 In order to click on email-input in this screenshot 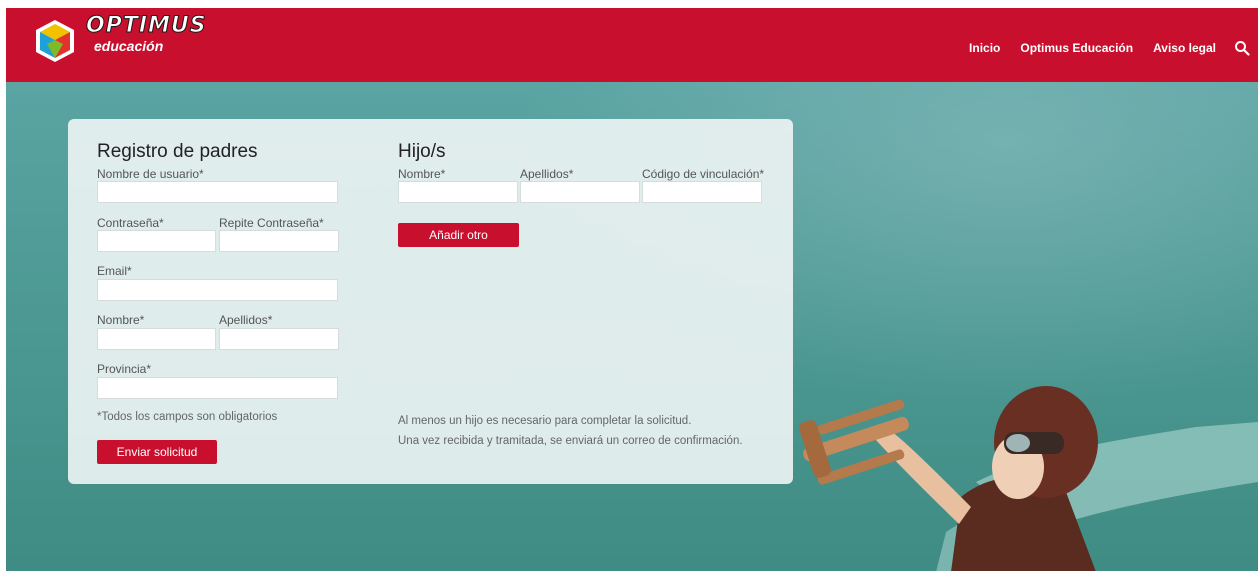, I will do `click(217, 290)`.